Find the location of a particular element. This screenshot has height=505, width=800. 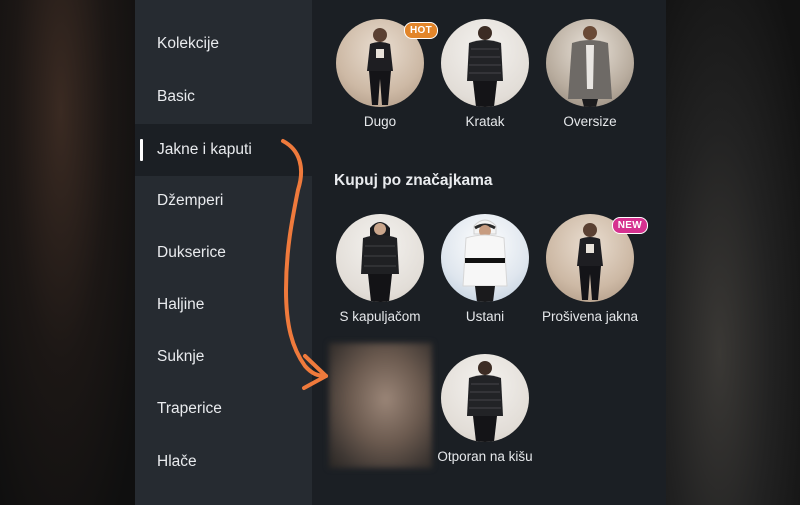

sidebar-item-haljine: Haljine is located at coordinates (223, 305).